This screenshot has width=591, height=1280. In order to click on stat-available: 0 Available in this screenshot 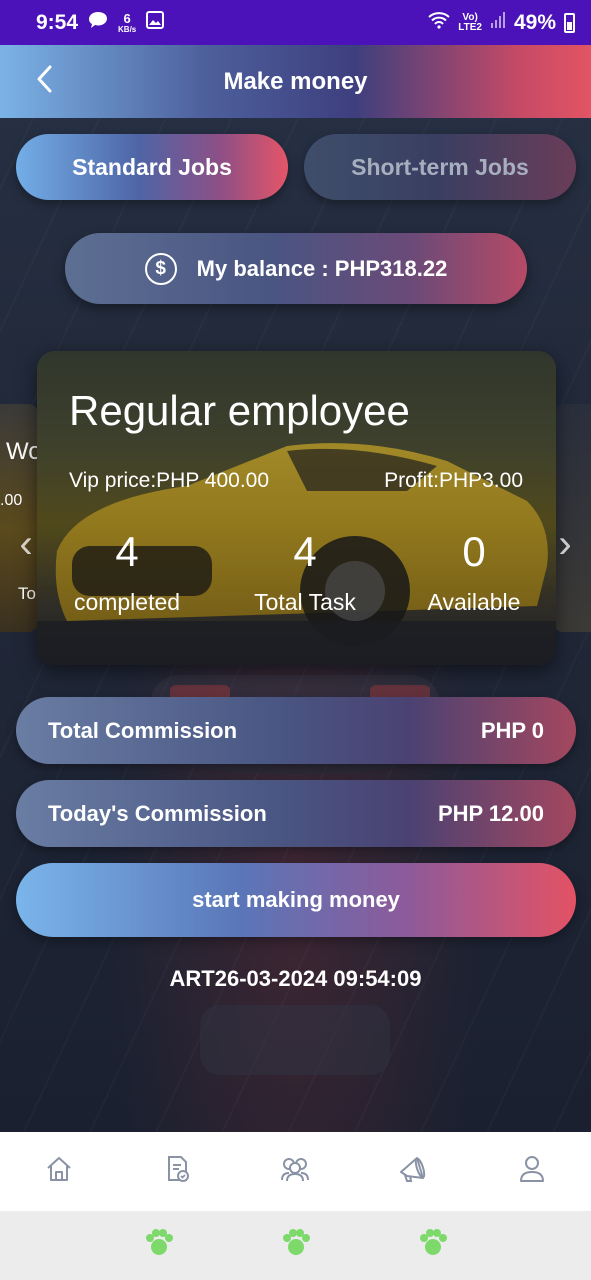, I will do `click(472, 572)`.